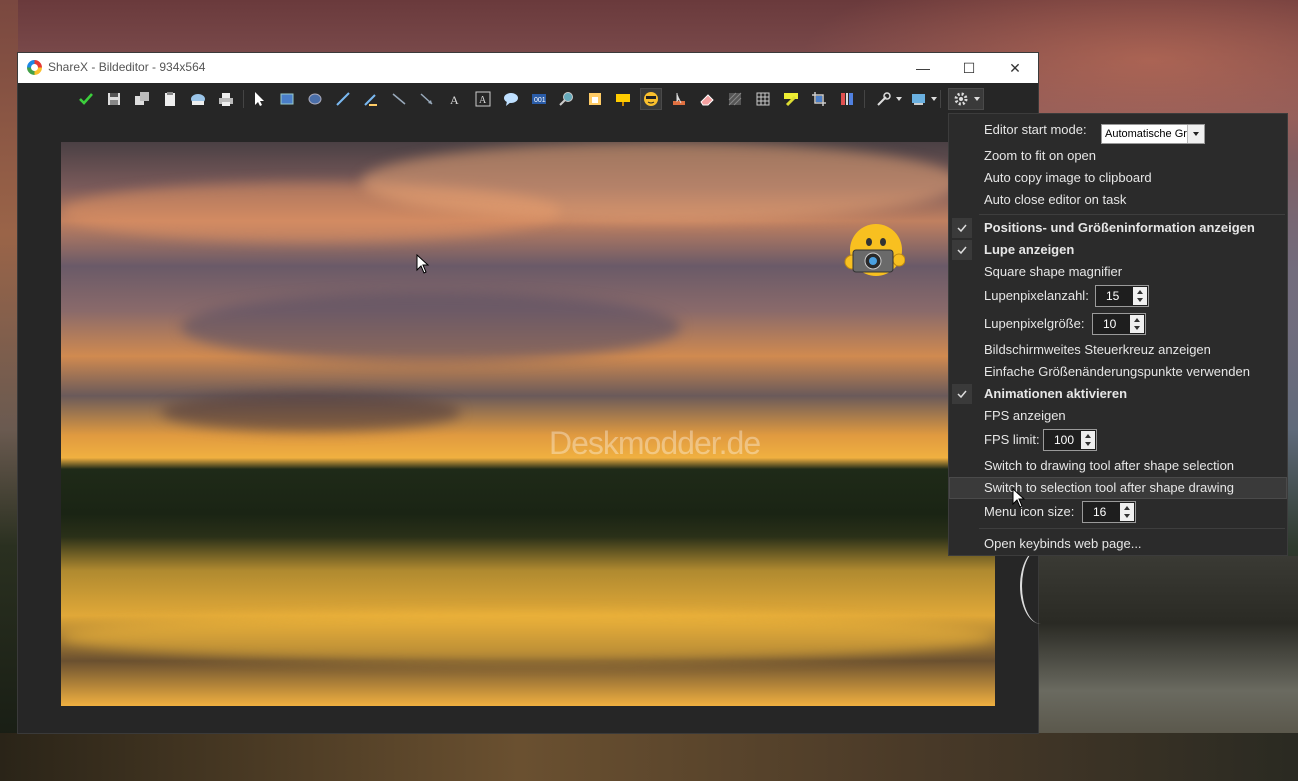  I want to click on cursor-stamp-icon, so click(679, 99).